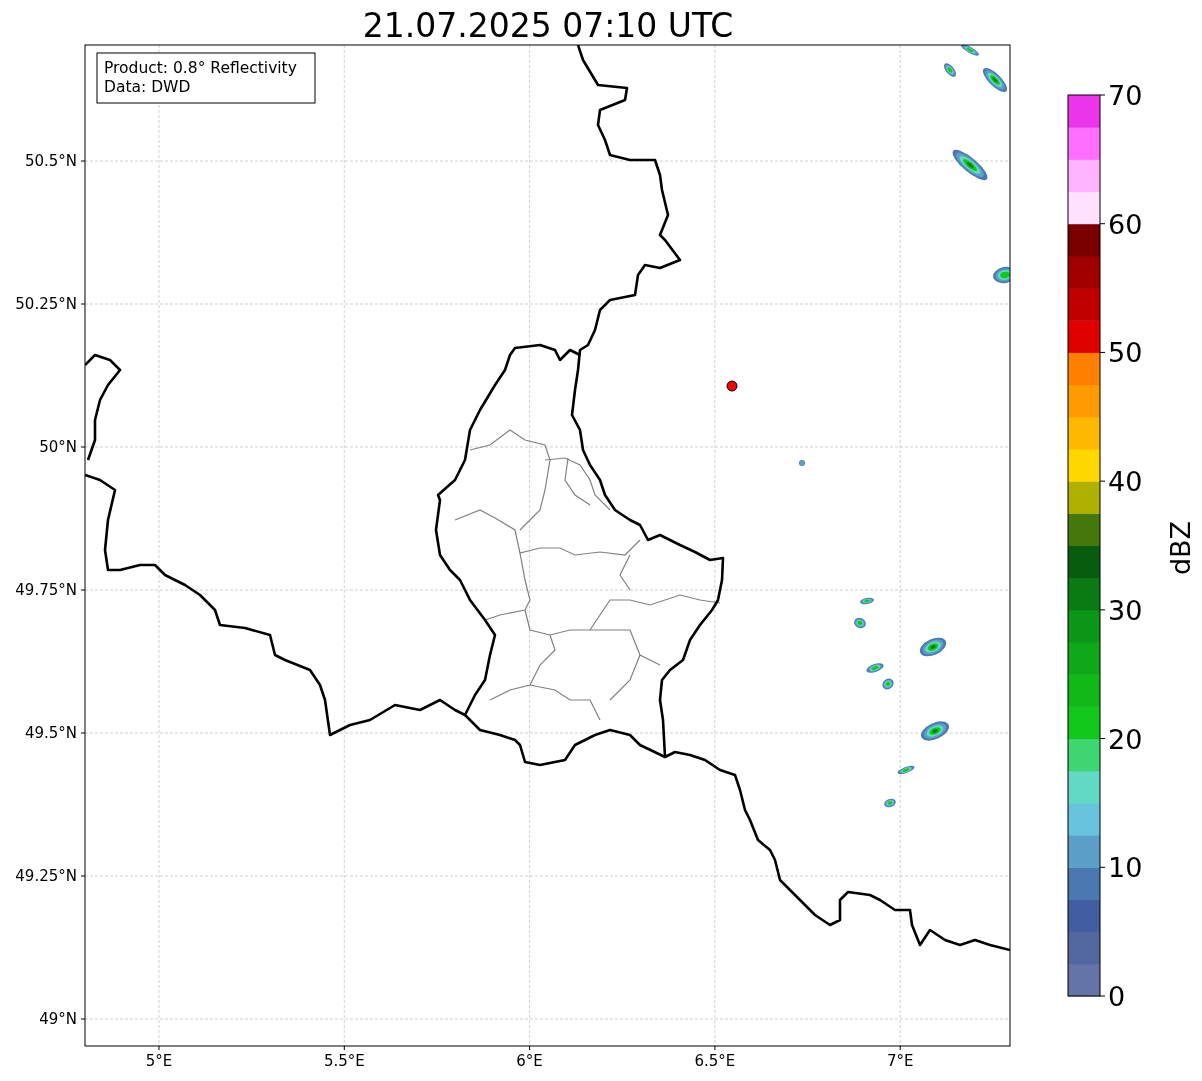 The width and height of the screenshot is (1202, 1081). What do you see at coordinates (46, 590) in the screenshot?
I see `tick-label: 49.75°N` at bounding box center [46, 590].